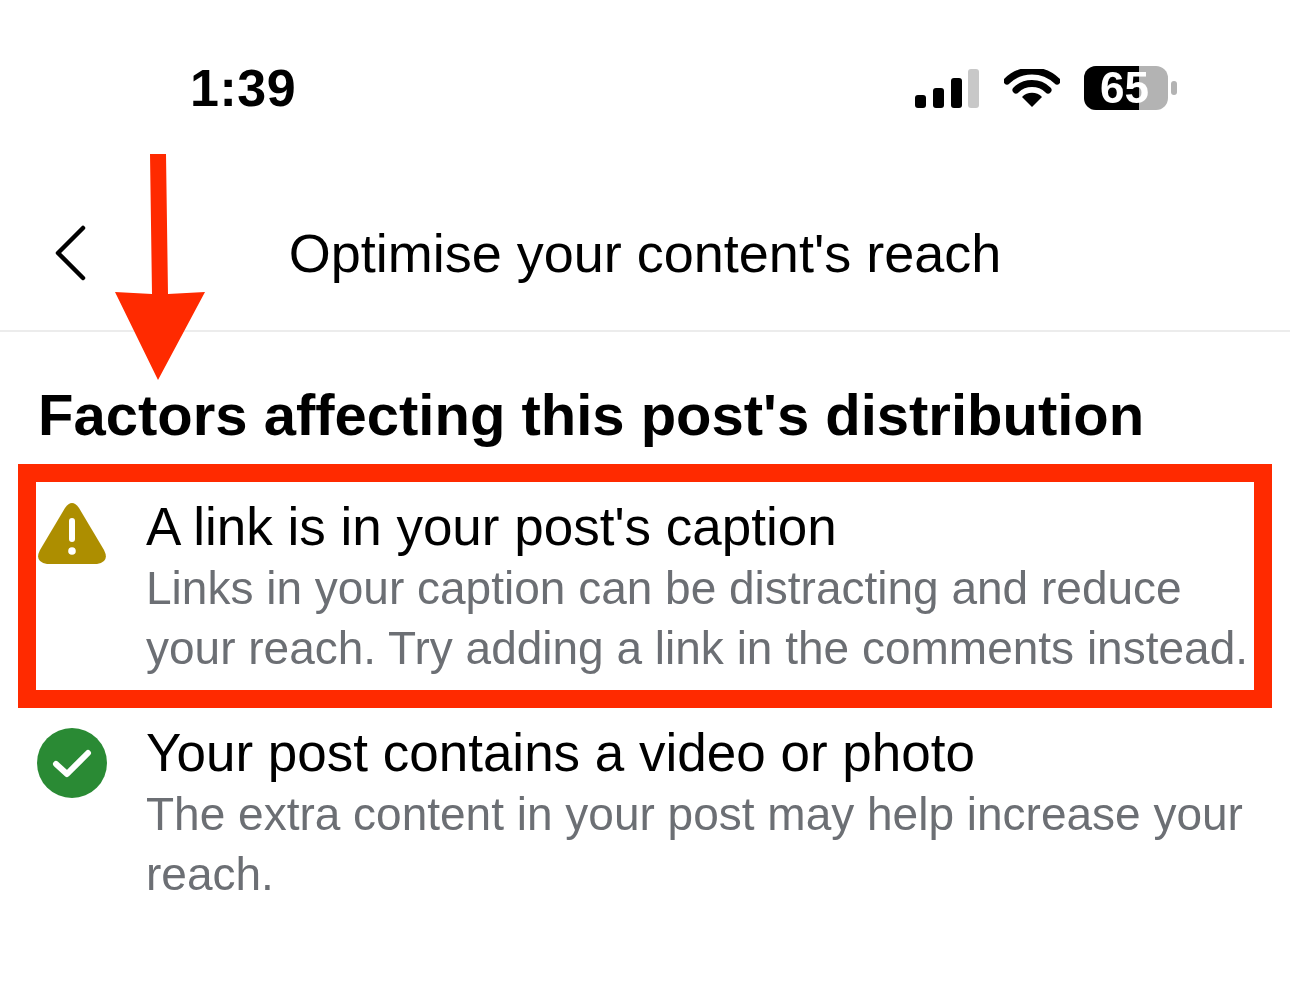 The width and height of the screenshot is (1290, 982). What do you see at coordinates (695, 844) in the screenshot?
I see `factor-description: The extra content in your post may help increase your reach.` at bounding box center [695, 844].